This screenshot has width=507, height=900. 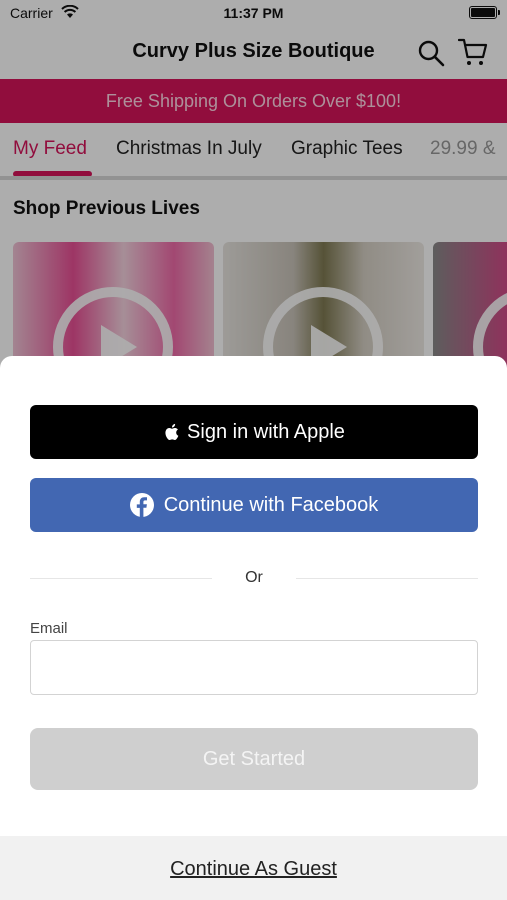 What do you see at coordinates (141, 505) in the screenshot?
I see `facebook-icon` at bounding box center [141, 505].